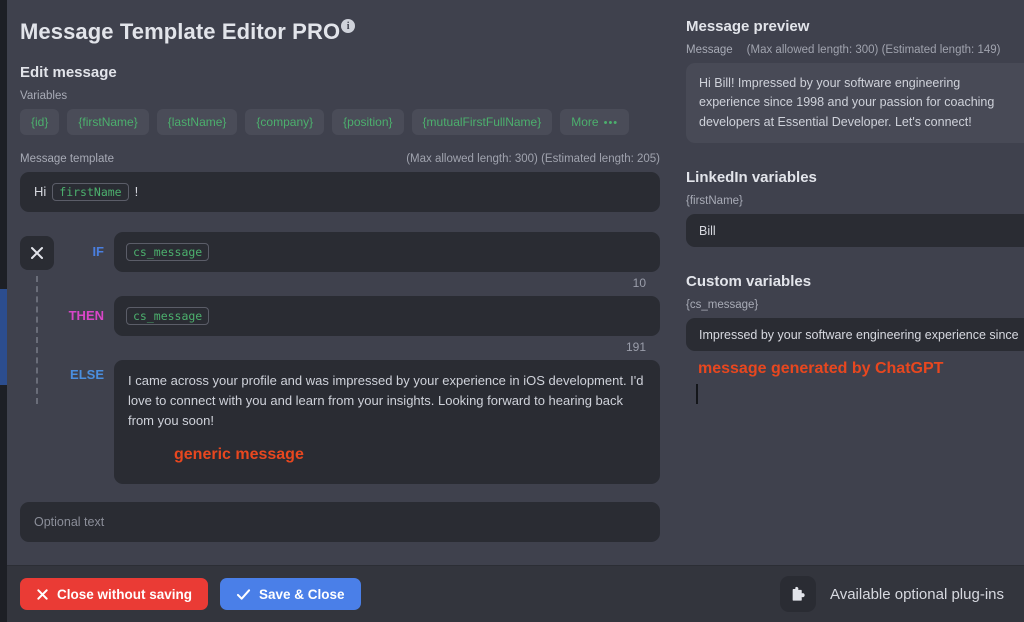 The width and height of the screenshot is (1024, 622). What do you see at coordinates (168, 251) in the screenshot?
I see `if-token-cs-message: cs_message` at bounding box center [168, 251].